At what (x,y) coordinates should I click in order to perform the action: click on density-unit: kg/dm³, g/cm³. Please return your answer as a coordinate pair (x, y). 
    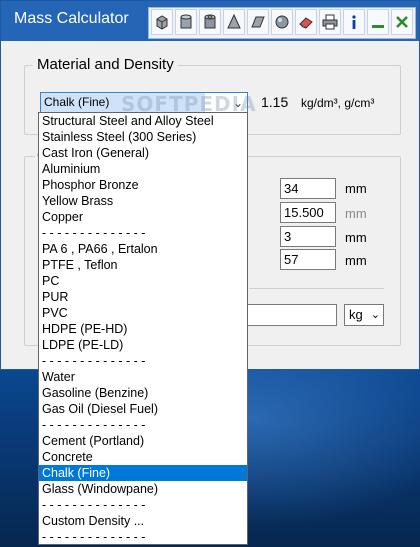
    Looking at the image, I should click on (338, 103).